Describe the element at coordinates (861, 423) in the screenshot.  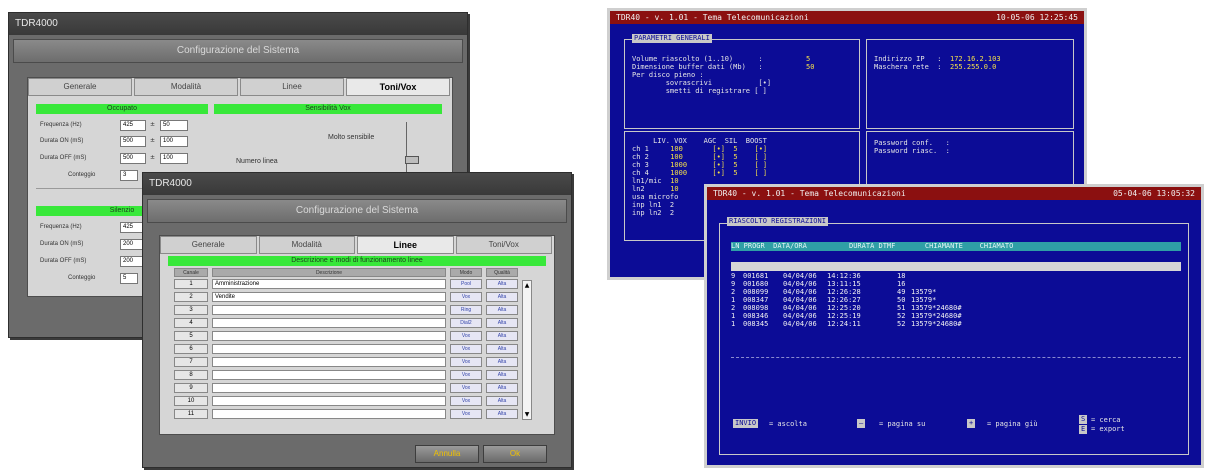
I see `minus-key: —` at that location.